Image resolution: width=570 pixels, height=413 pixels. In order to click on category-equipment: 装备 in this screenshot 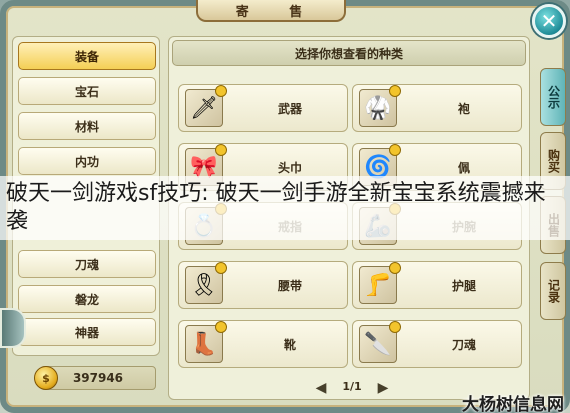, I will do `click(87, 56)`.